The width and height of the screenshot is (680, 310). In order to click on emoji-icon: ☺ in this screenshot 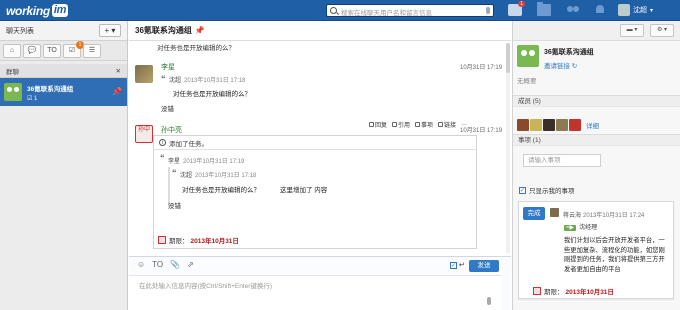, I will do `click(141, 264)`.